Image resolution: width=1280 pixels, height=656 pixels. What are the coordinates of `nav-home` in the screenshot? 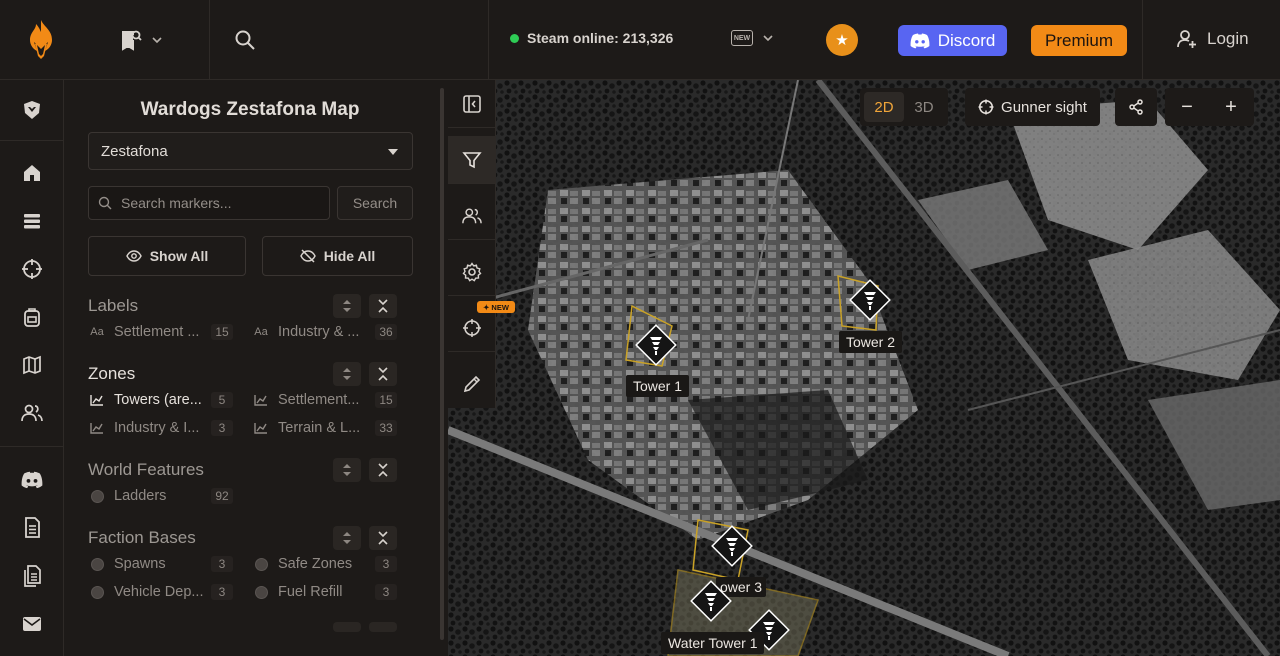 It's located at (32, 173).